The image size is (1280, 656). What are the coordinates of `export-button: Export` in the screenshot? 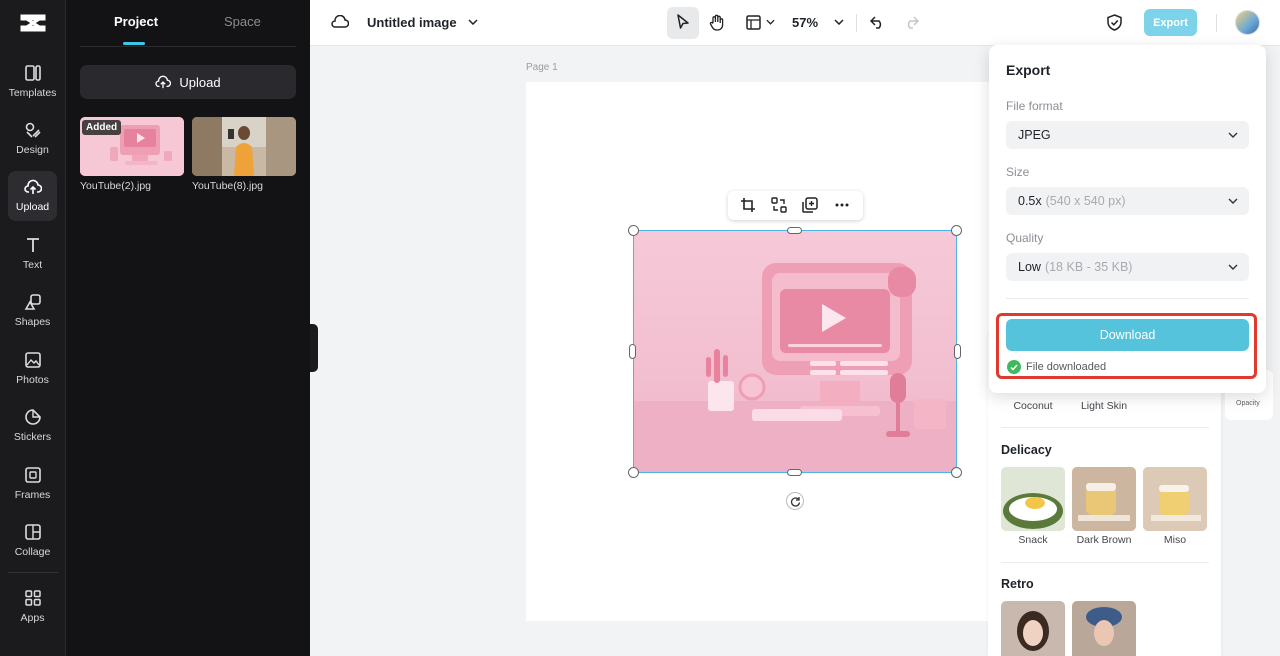 It's located at (1170, 22).